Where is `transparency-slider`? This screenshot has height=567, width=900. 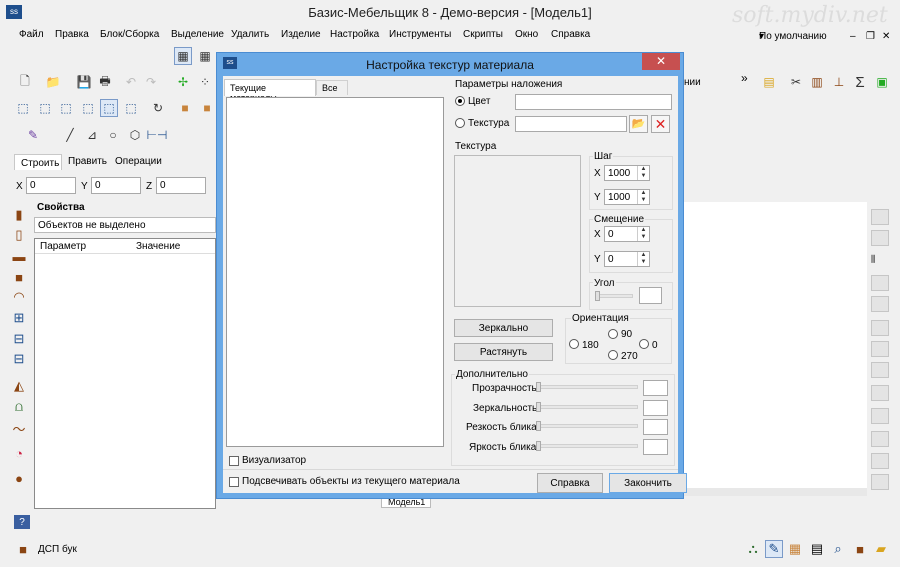
transparency-slider is located at coordinates (587, 387).